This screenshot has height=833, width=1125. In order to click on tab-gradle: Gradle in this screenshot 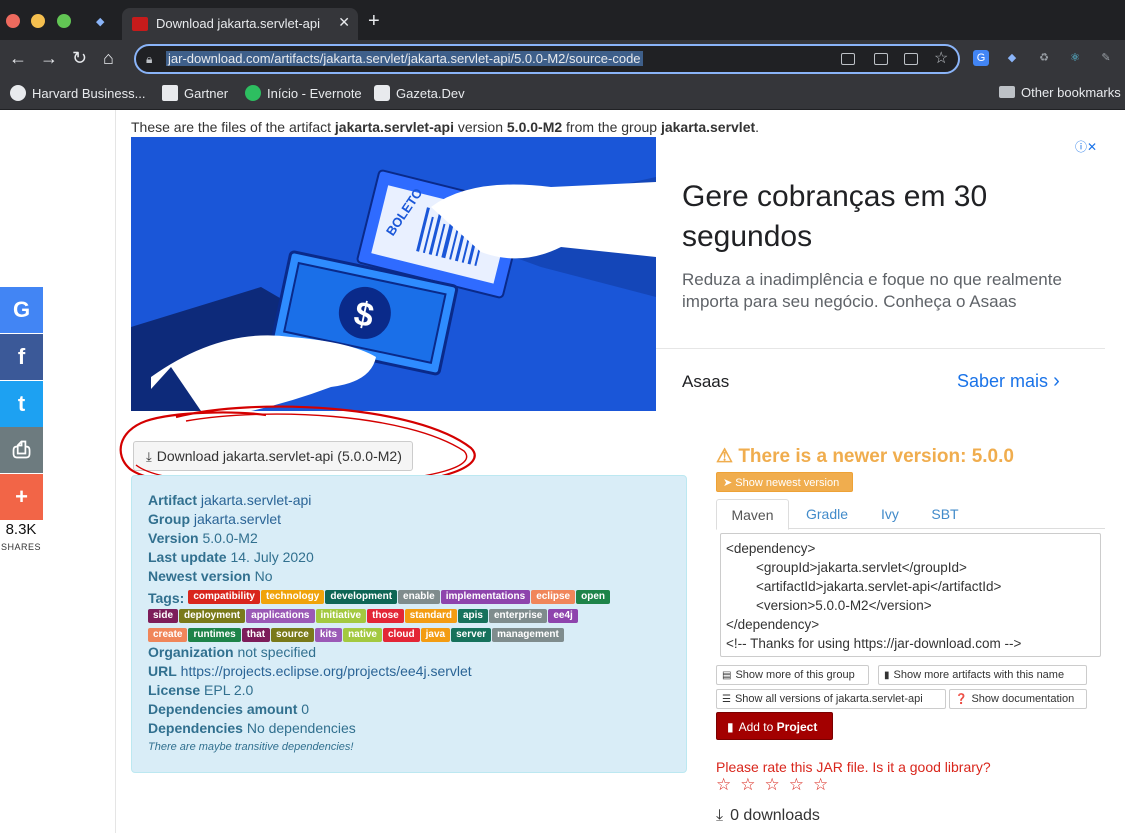, I will do `click(827, 514)`.